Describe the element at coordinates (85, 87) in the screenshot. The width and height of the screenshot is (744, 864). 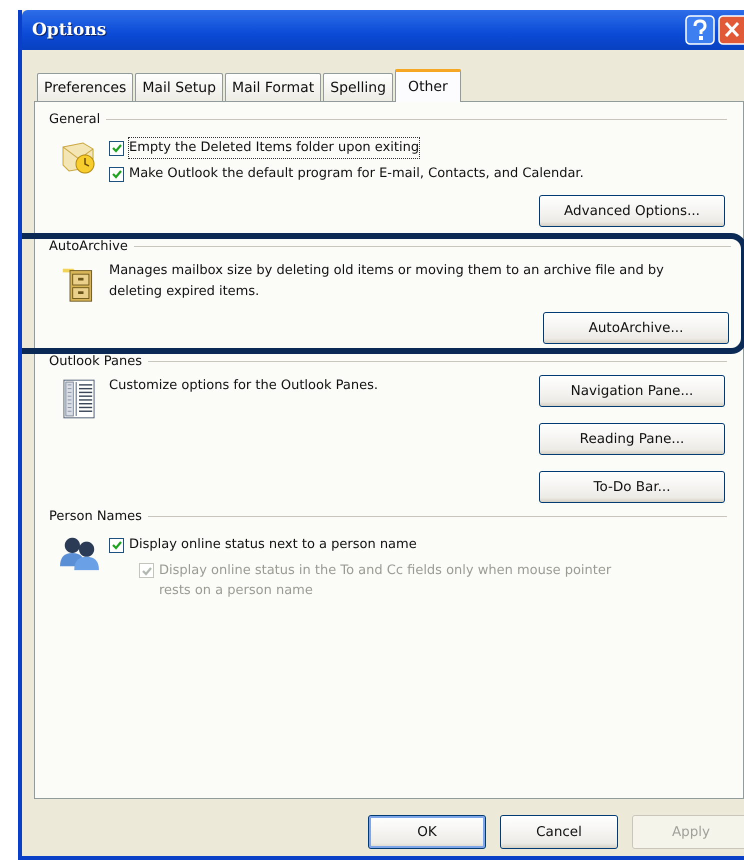
I see `tab: Preferences` at that location.